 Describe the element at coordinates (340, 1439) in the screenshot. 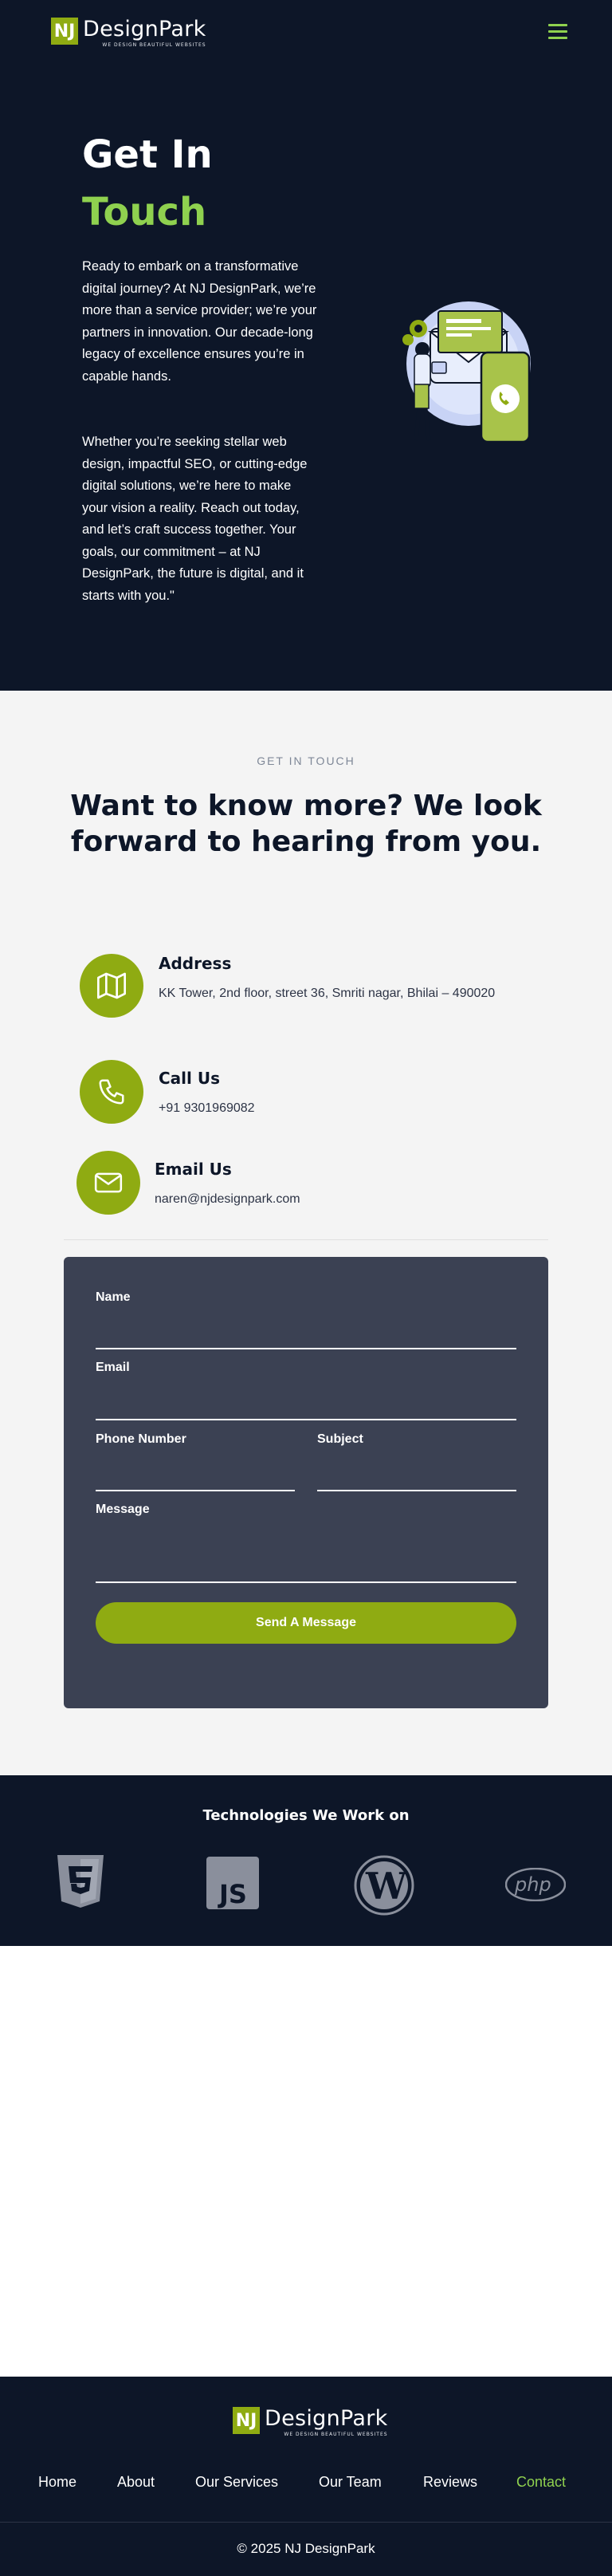

I see `subject-label: Subject` at that location.